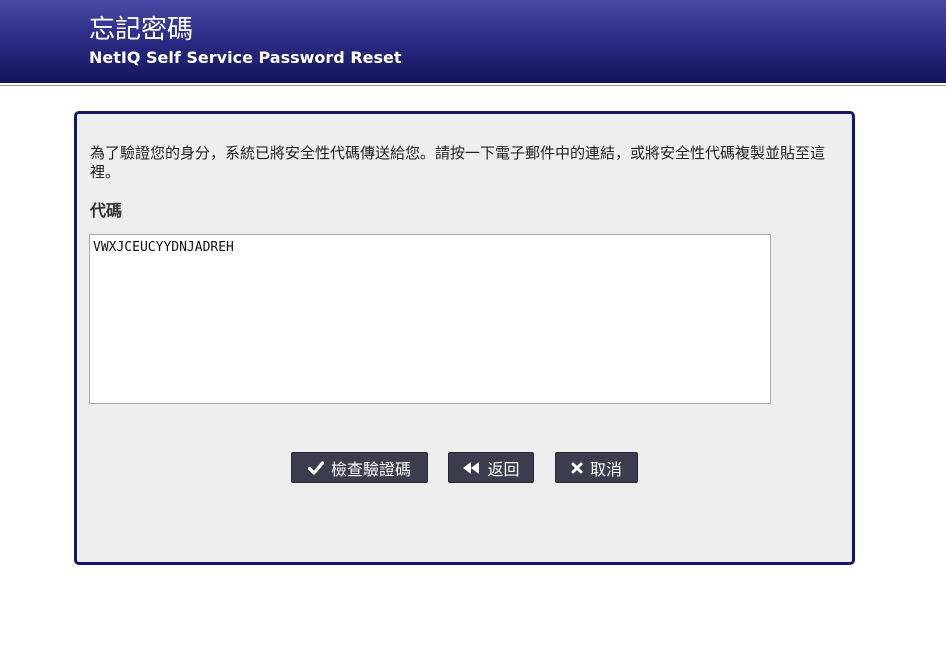  Describe the element at coordinates (106, 210) in the screenshot. I see `code-label: 代碼` at that location.